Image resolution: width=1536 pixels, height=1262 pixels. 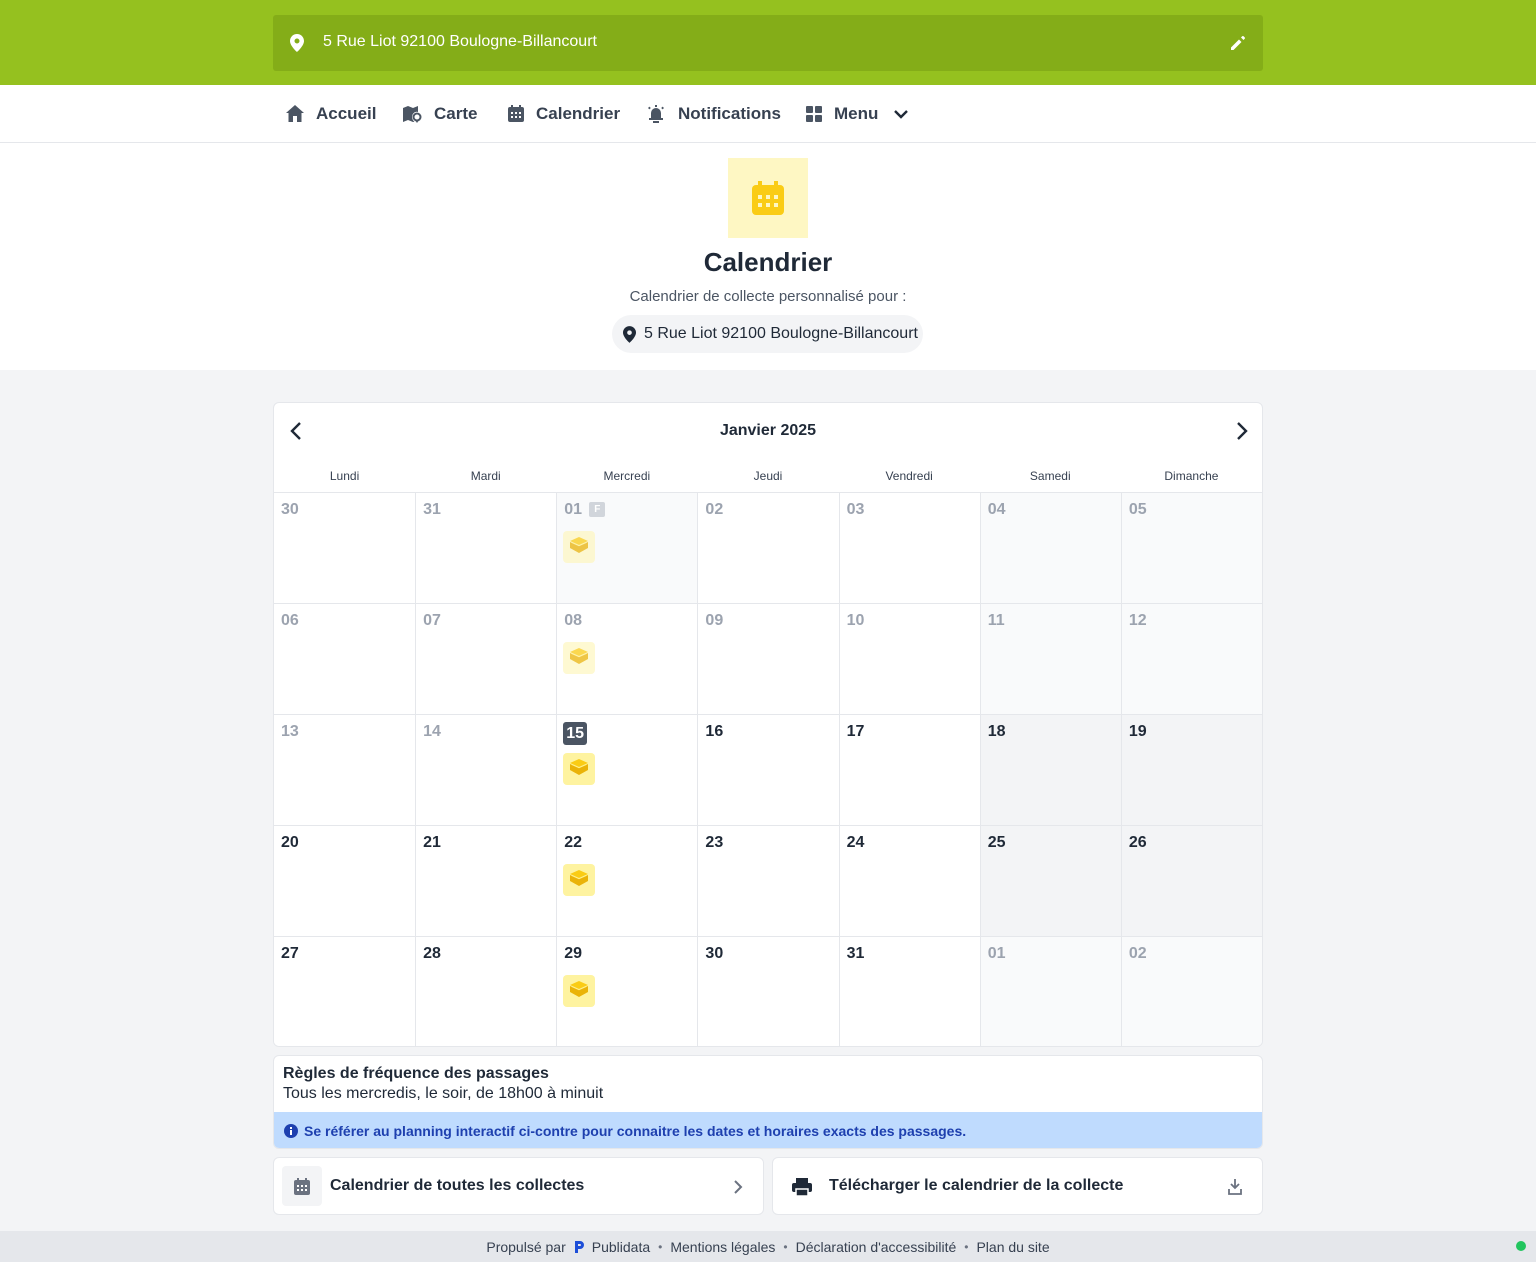 What do you see at coordinates (516, 113) in the screenshot?
I see `calendar-icon` at bounding box center [516, 113].